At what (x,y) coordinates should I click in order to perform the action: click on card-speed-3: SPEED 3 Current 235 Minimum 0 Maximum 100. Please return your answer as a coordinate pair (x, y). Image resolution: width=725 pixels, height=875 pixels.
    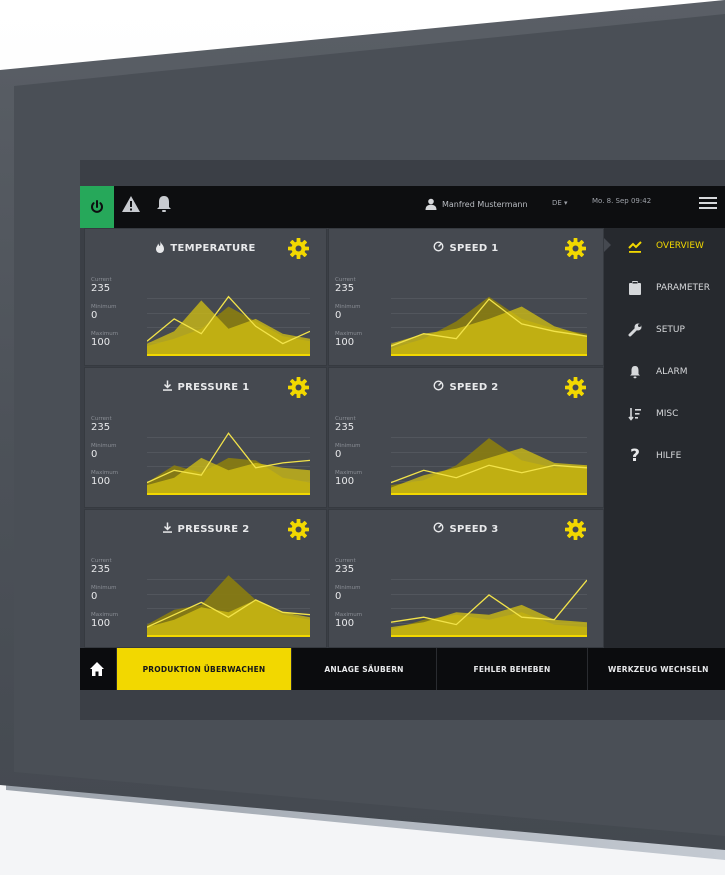
    Looking at the image, I should click on (466, 578).